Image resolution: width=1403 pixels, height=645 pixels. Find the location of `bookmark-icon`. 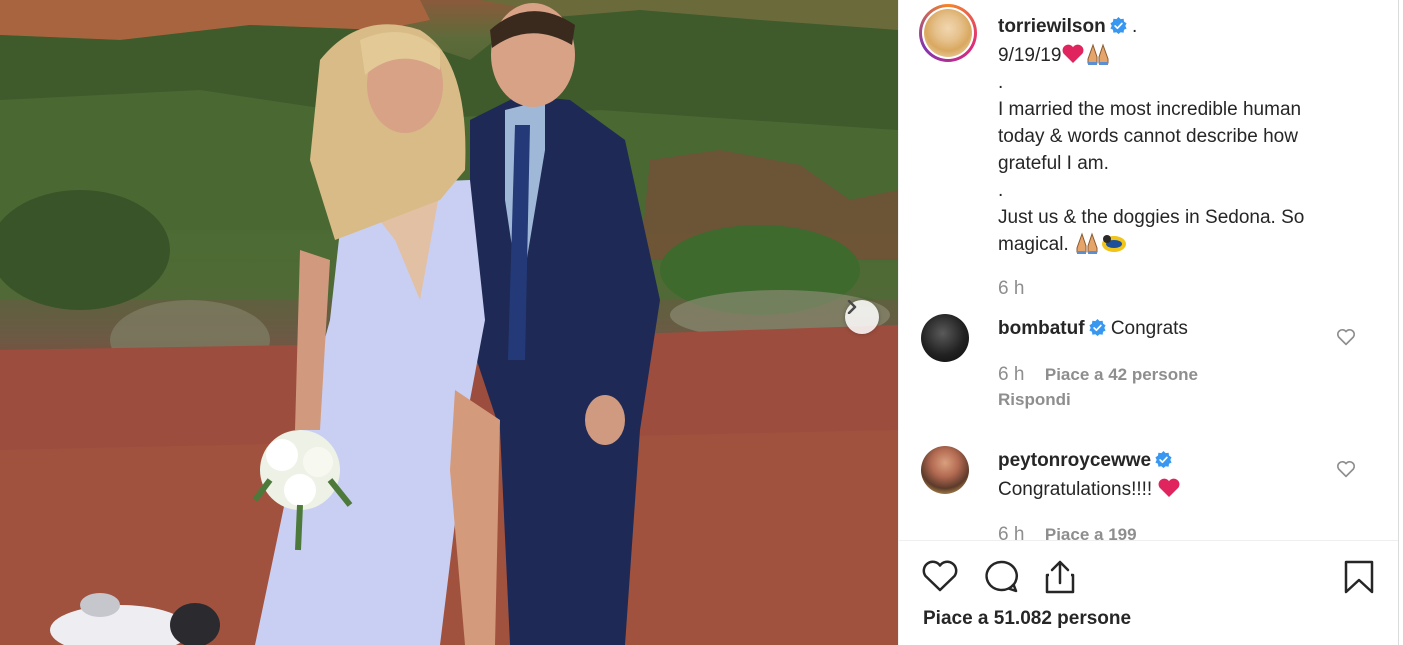

bookmark-icon is located at coordinates (1359, 577).